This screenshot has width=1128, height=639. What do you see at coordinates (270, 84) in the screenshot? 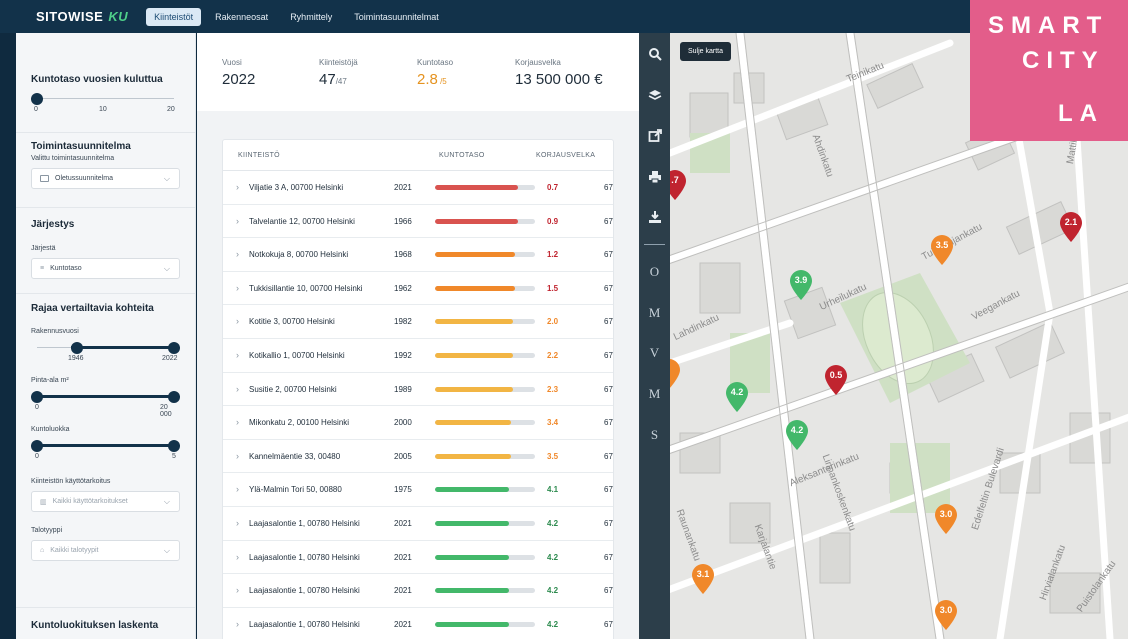
I see `stat-year: Vuosi 2022` at bounding box center [270, 84].